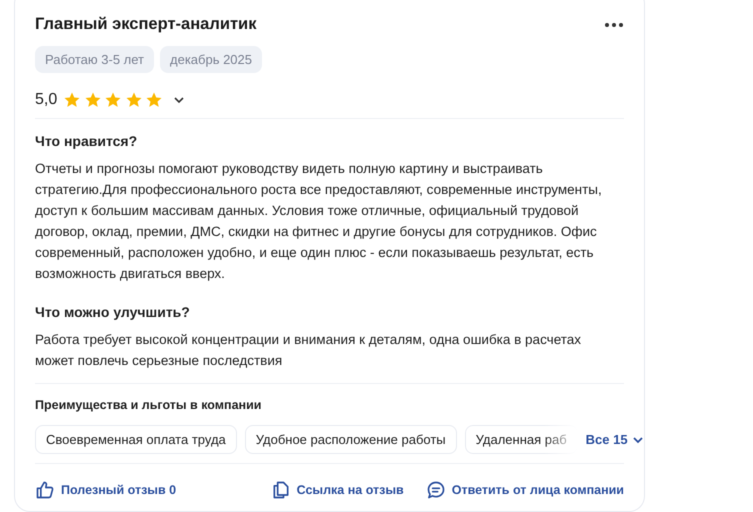 Image resolution: width=753 pixels, height=512 pixels. What do you see at coordinates (615, 439) in the screenshot?
I see `show-all-button: Все 15` at bounding box center [615, 439].